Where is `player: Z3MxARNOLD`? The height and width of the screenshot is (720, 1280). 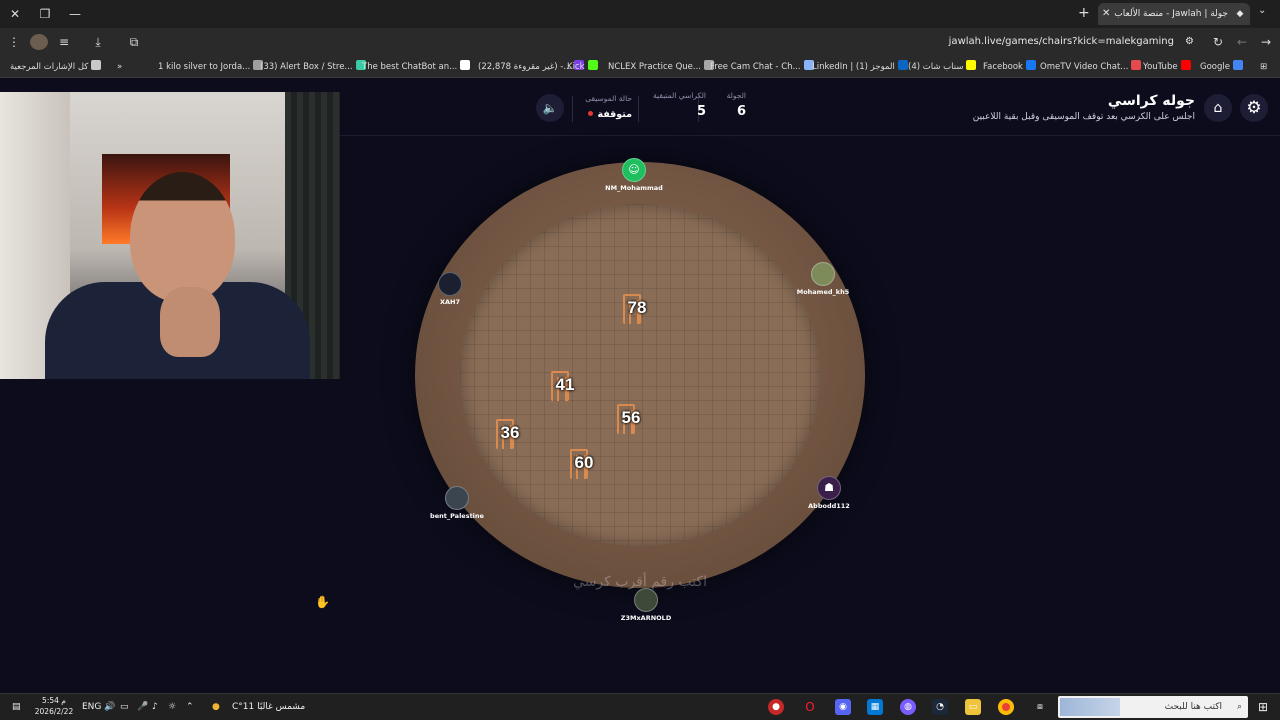 player: Z3MxARNOLD is located at coordinates (646, 605).